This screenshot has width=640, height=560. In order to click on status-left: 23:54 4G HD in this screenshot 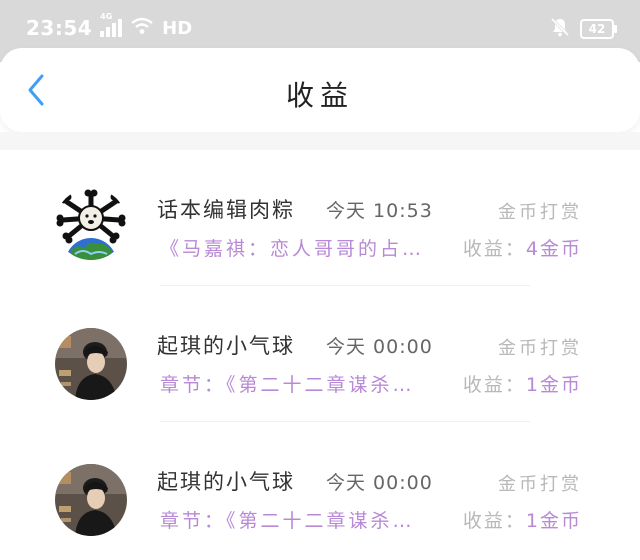, I will do `click(109, 26)`.